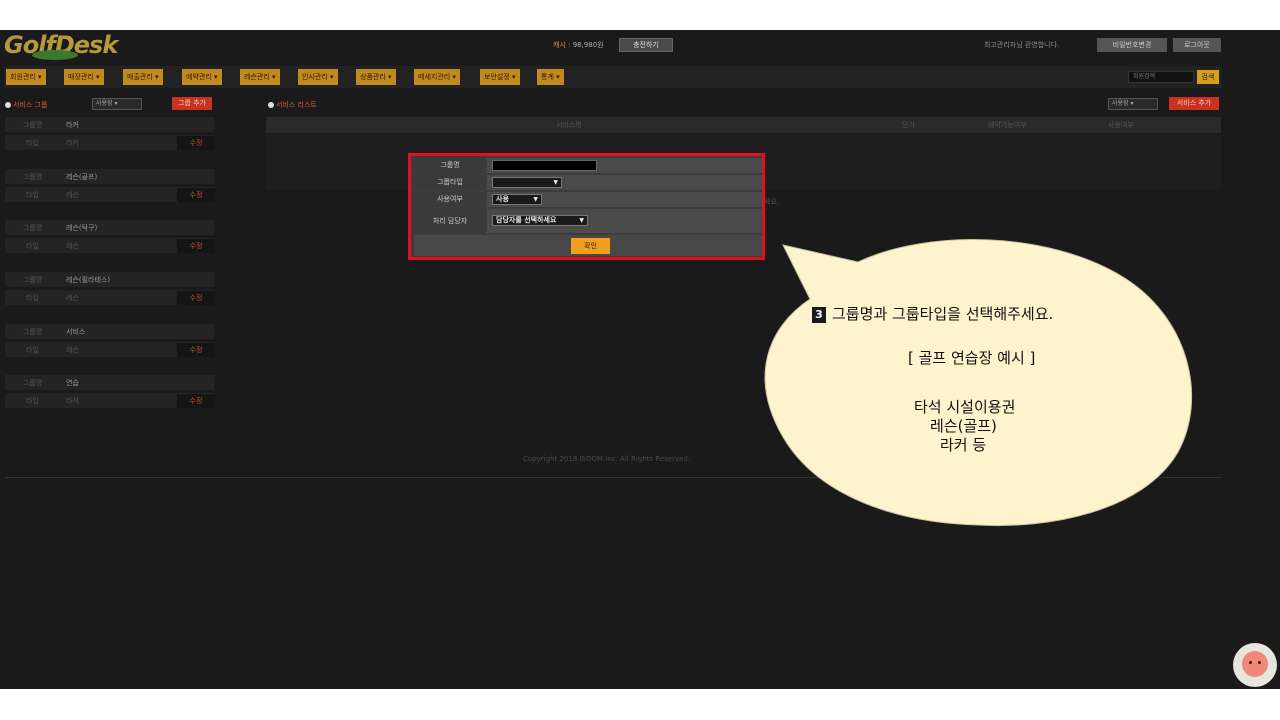 The image size is (1280, 720). What do you see at coordinates (646, 45) in the screenshot?
I see `charge-button: 충전하기` at bounding box center [646, 45].